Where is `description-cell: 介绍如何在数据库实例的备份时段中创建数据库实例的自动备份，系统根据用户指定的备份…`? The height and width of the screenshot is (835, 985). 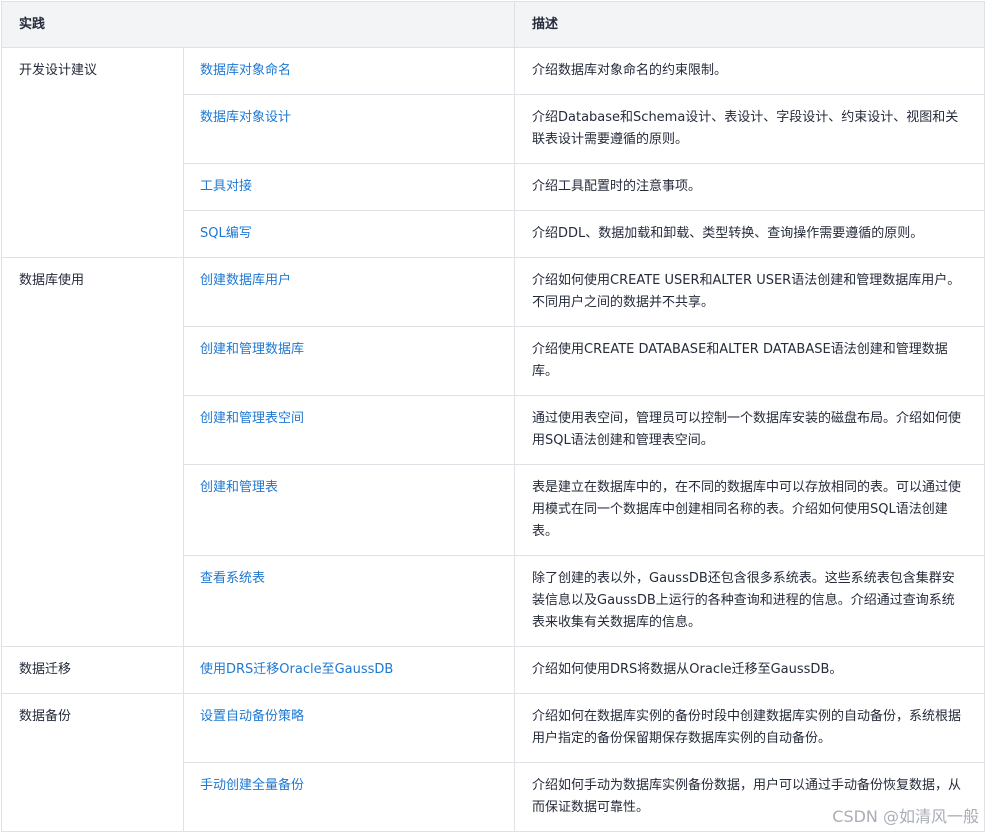 description-cell: 介绍如何在数据库实例的备份时段中创建数据库实例的自动备份，系统根据用户指定的备份… is located at coordinates (749, 728).